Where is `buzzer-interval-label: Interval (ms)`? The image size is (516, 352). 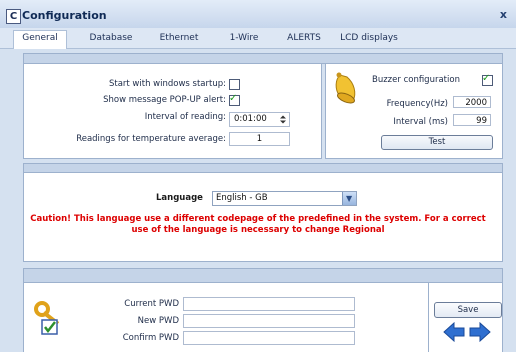
buzzer-interval-label: Interval (ms) is located at coordinates (420, 122).